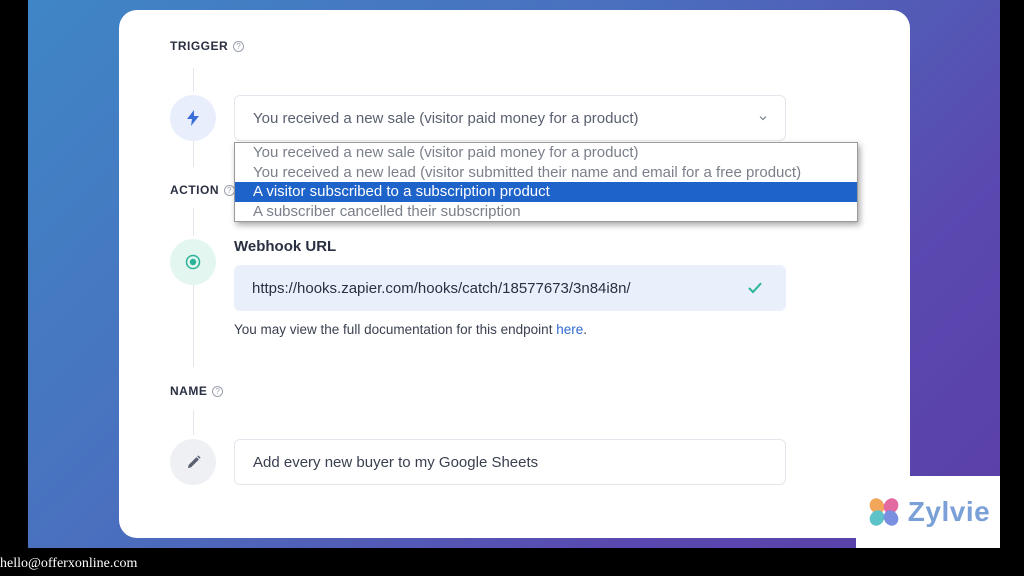  I want to click on documentation-link: here, so click(569, 329).